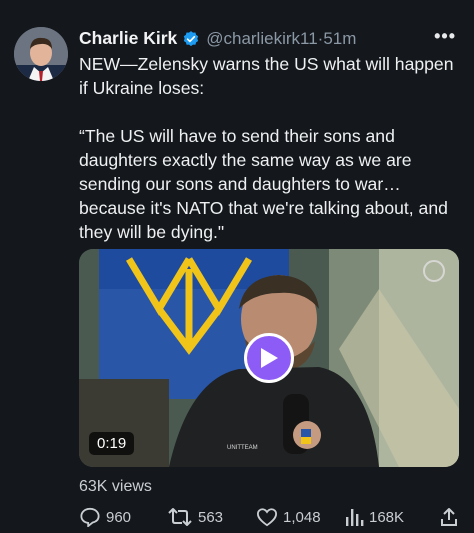 The height and width of the screenshot is (533, 474). What do you see at coordinates (261, 39) in the screenshot?
I see `author-handle: @charliekirk11` at bounding box center [261, 39].